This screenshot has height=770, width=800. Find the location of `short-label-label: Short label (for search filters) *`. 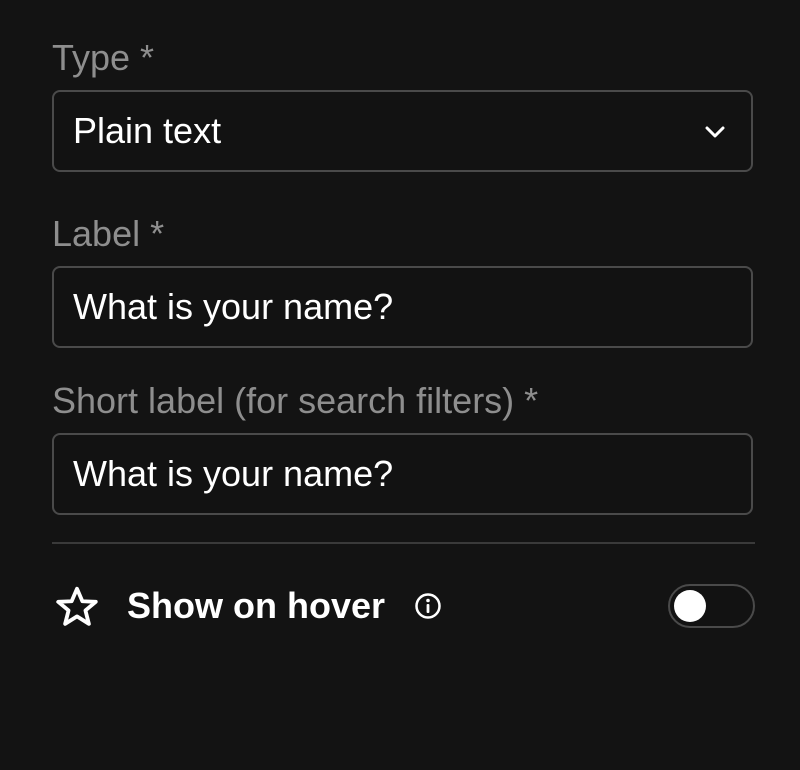

short-label-label: Short label (for search filters) * is located at coordinates (295, 400).